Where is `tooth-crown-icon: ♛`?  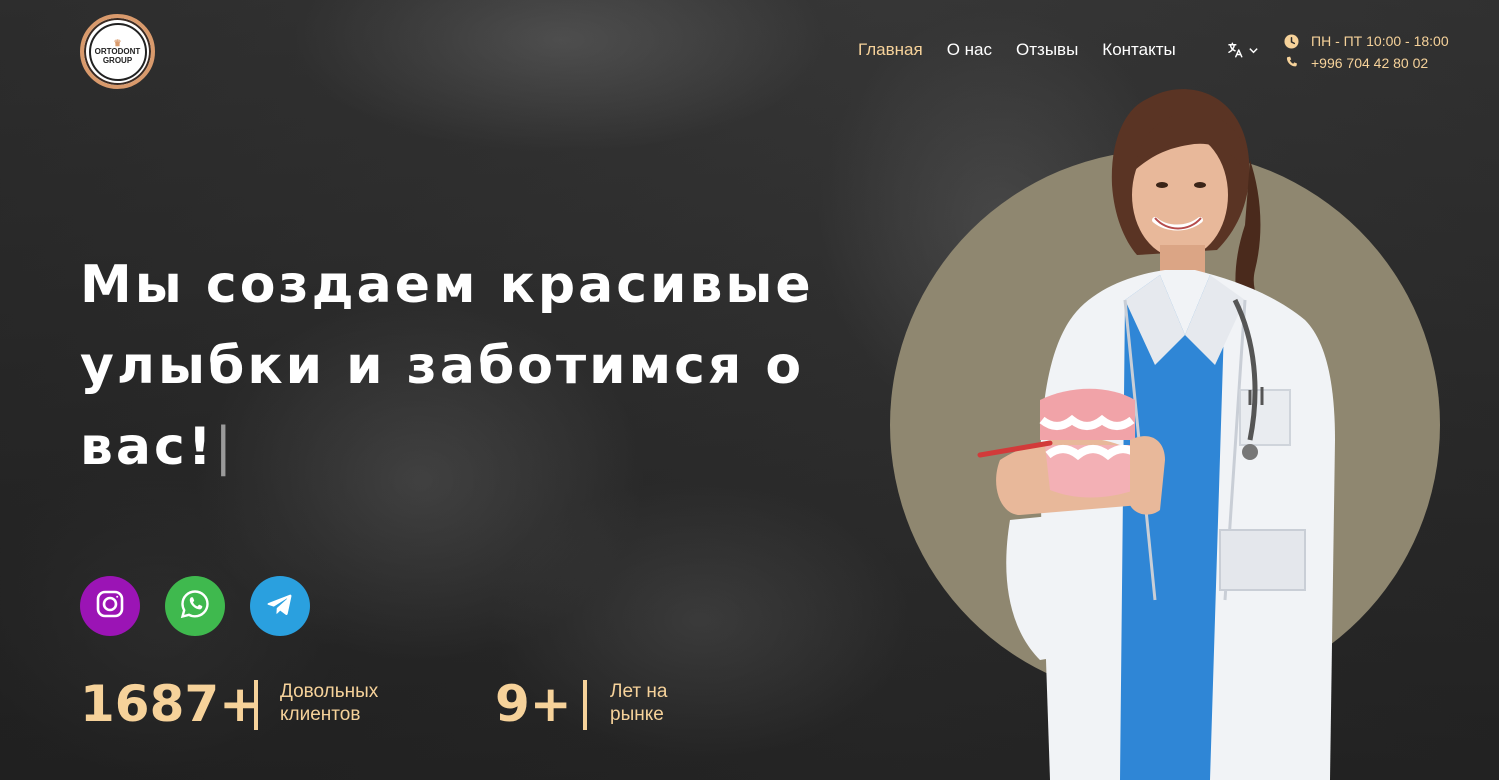 tooth-crown-icon: ♛ is located at coordinates (117, 42).